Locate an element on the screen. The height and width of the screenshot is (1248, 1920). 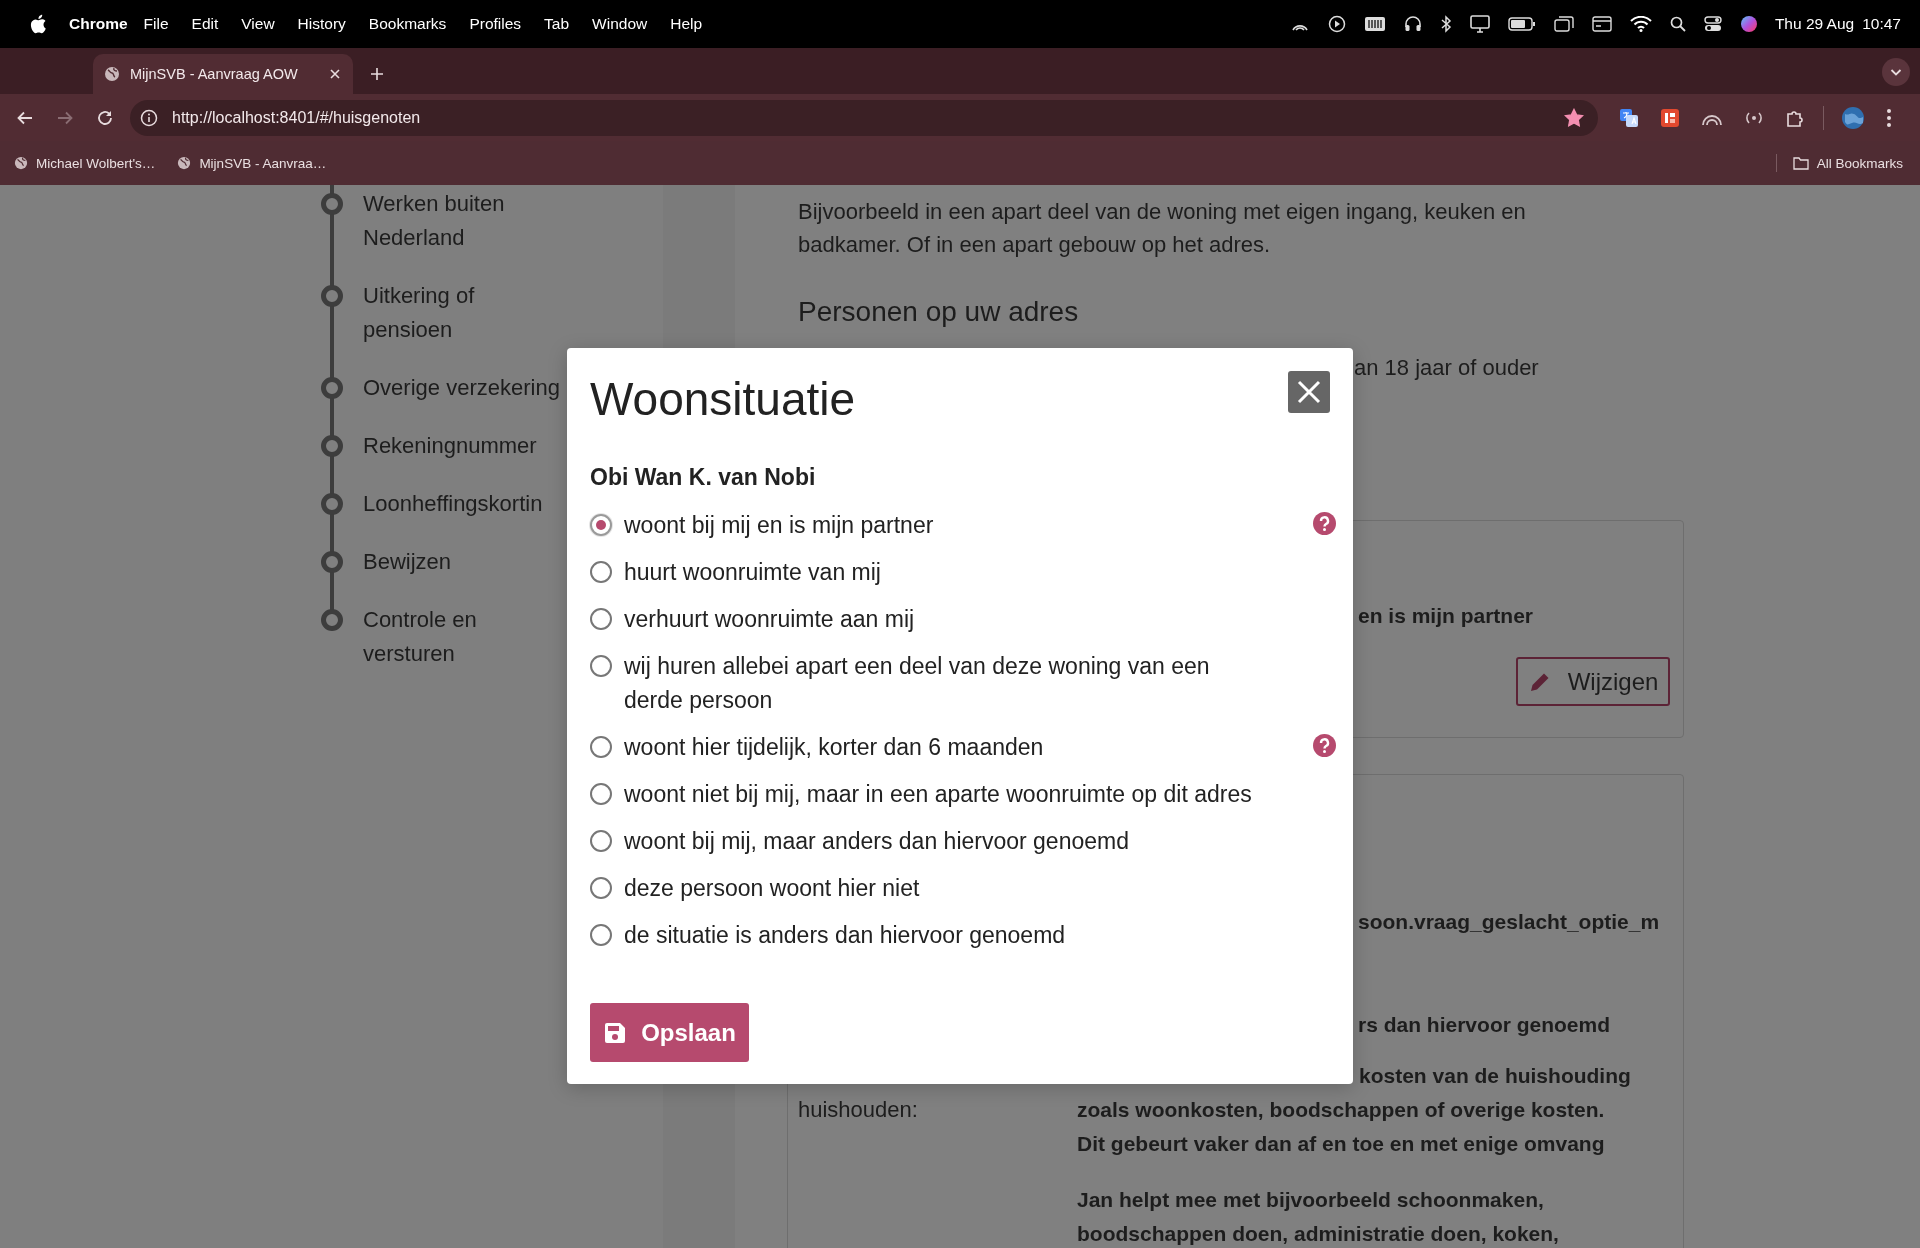
answer-text: en is mijn partner is located at coordinates (1446, 616).